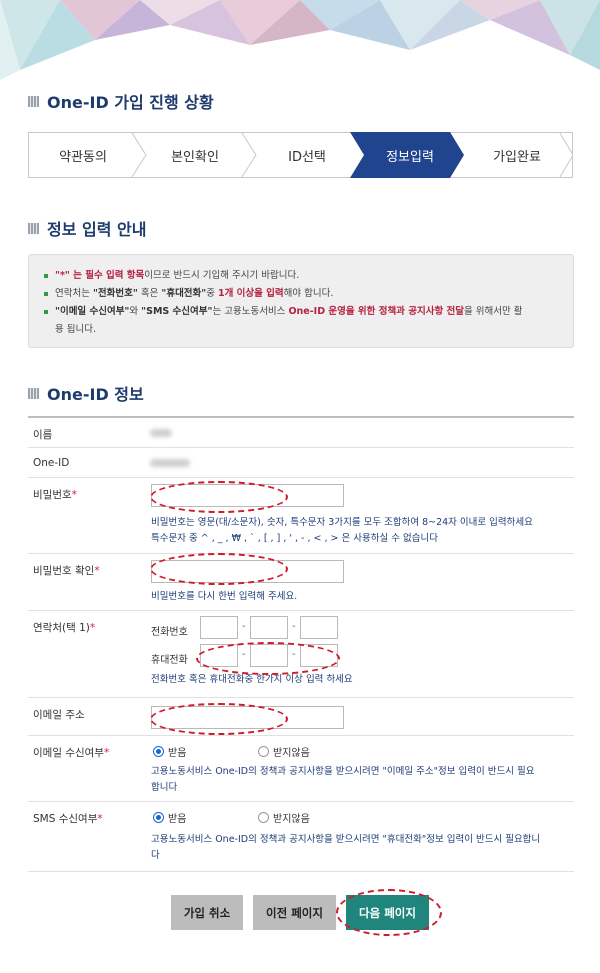 This screenshot has height=973, width=600. I want to click on guide-item: "*" 는 필수 입력 항목이므로 반드시 기입해 주시기 바랍니다., so click(301, 276).